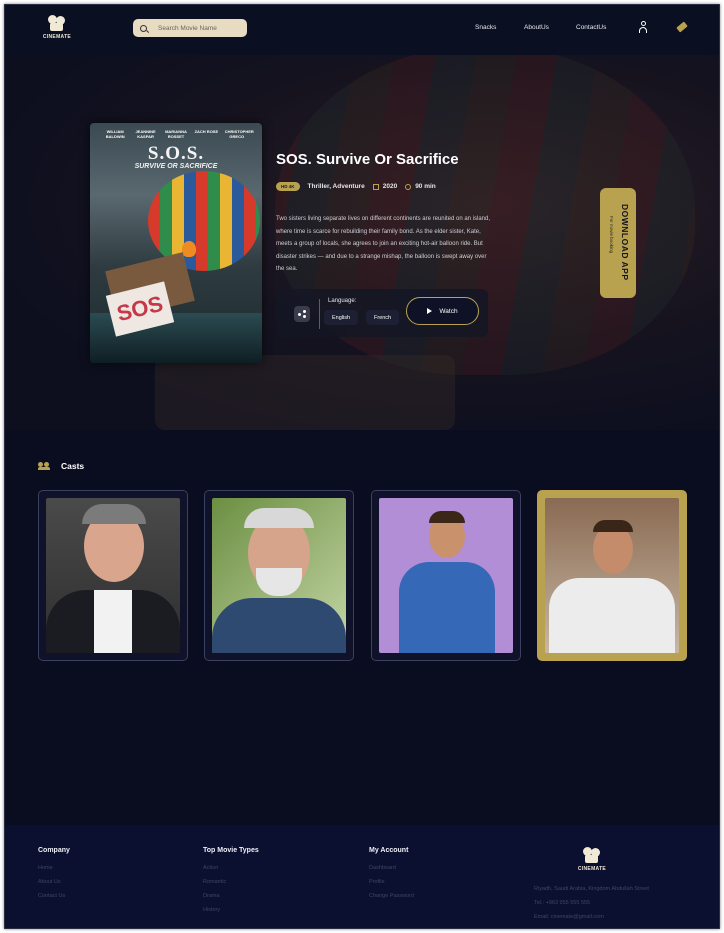 The width and height of the screenshot is (724, 933). What do you see at coordinates (54, 868) in the screenshot?
I see `footer-link-home: Home` at bounding box center [54, 868].